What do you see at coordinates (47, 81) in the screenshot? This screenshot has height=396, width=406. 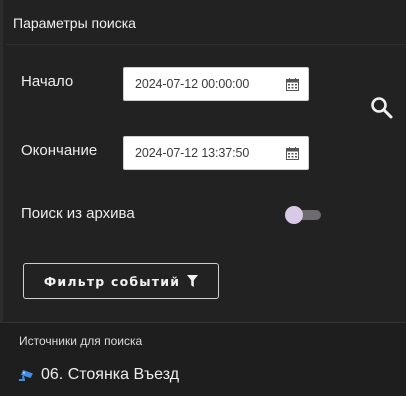 I see `start-label: Начало` at bounding box center [47, 81].